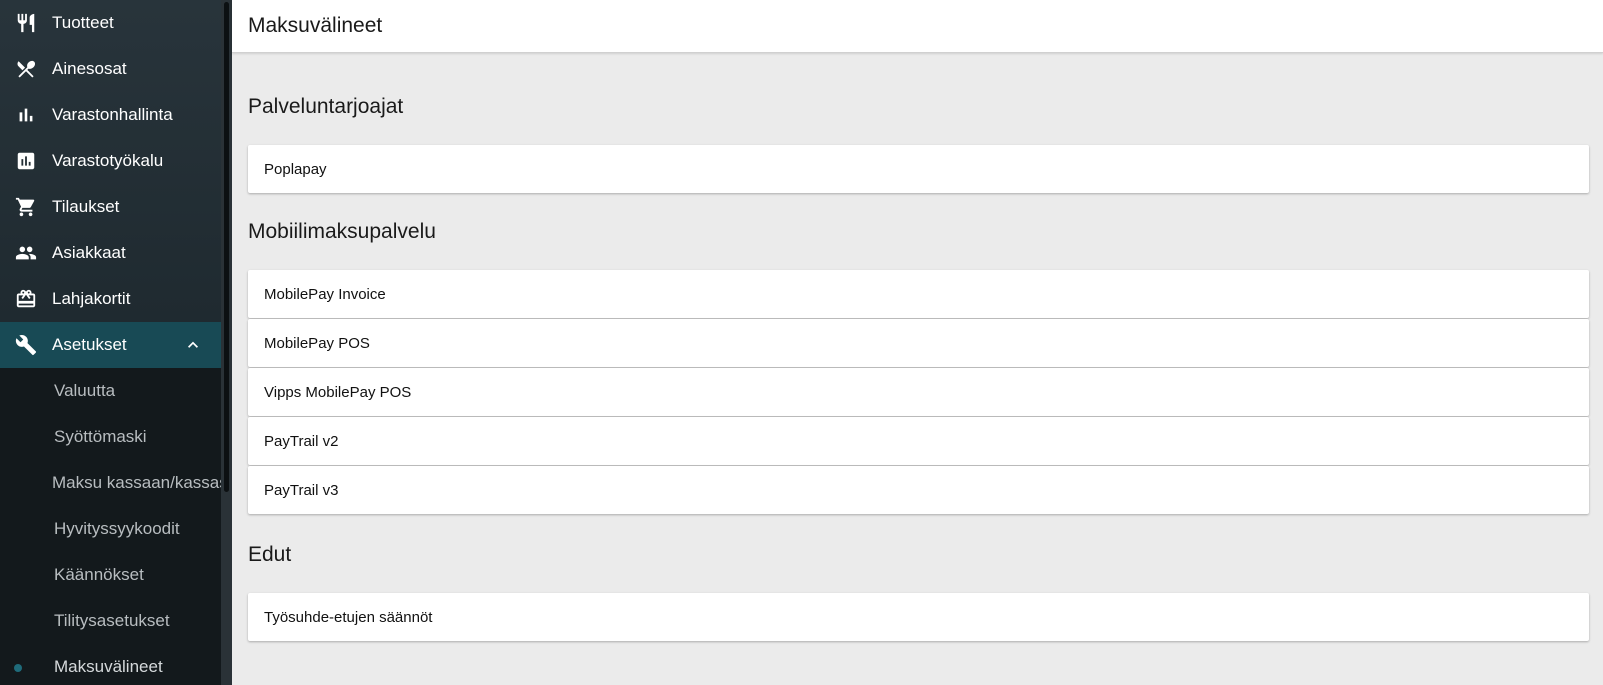 This screenshot has height=685, width=1603. What do you see at coordinates (99, 574) in the screenshot?
I see `submenu-item-label: Käännökset` at bounding box center [99, 574].